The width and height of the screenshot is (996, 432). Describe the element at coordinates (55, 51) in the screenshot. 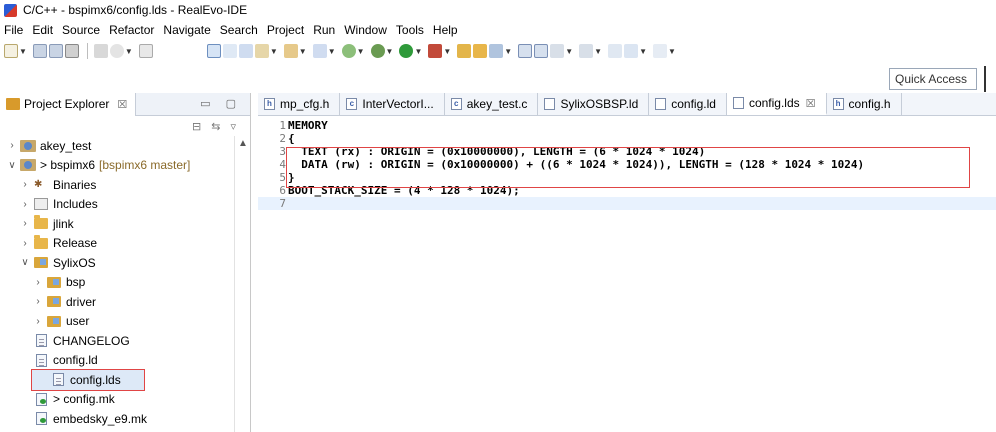

I see `save-all-button` at that location.